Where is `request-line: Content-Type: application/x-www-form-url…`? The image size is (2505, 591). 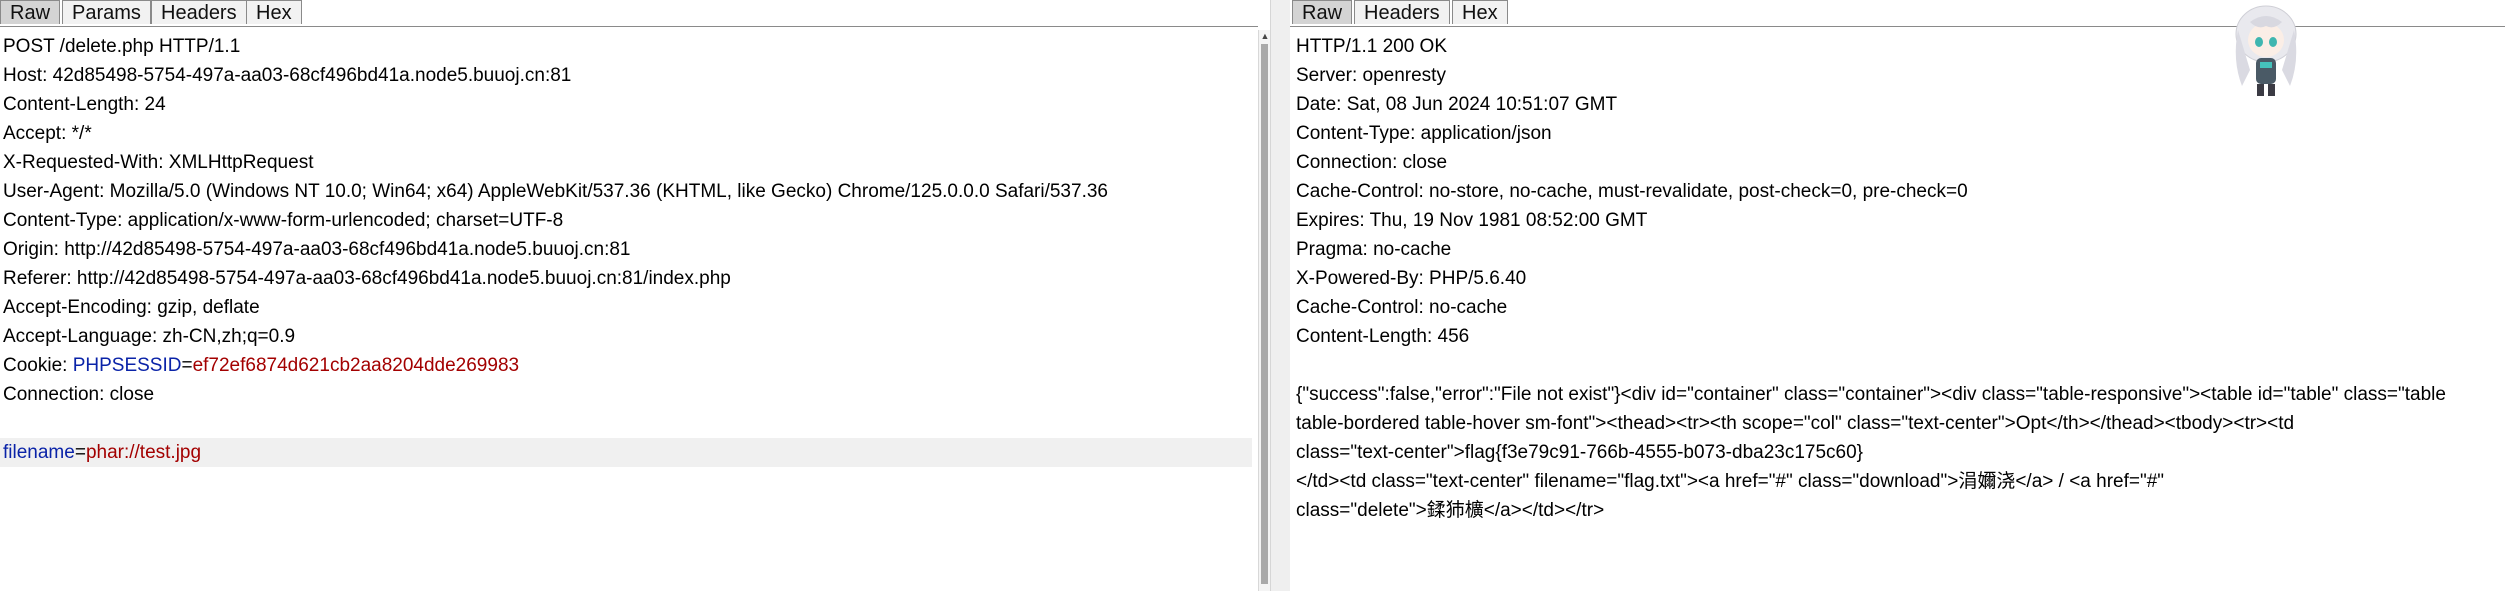 request-line: Content-Type: application/x-www-form-url… is located at coordinates (283, 220).